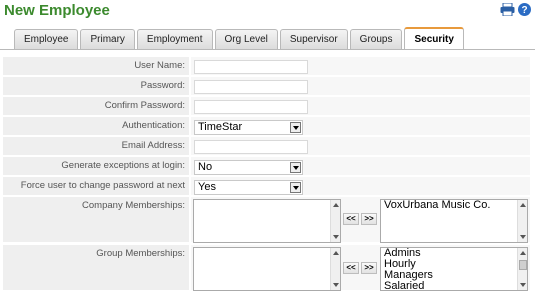  What do you see at coordinates (267, 269) in the screenshot?
I see `group-available-list` at bounding box center [267, 269].